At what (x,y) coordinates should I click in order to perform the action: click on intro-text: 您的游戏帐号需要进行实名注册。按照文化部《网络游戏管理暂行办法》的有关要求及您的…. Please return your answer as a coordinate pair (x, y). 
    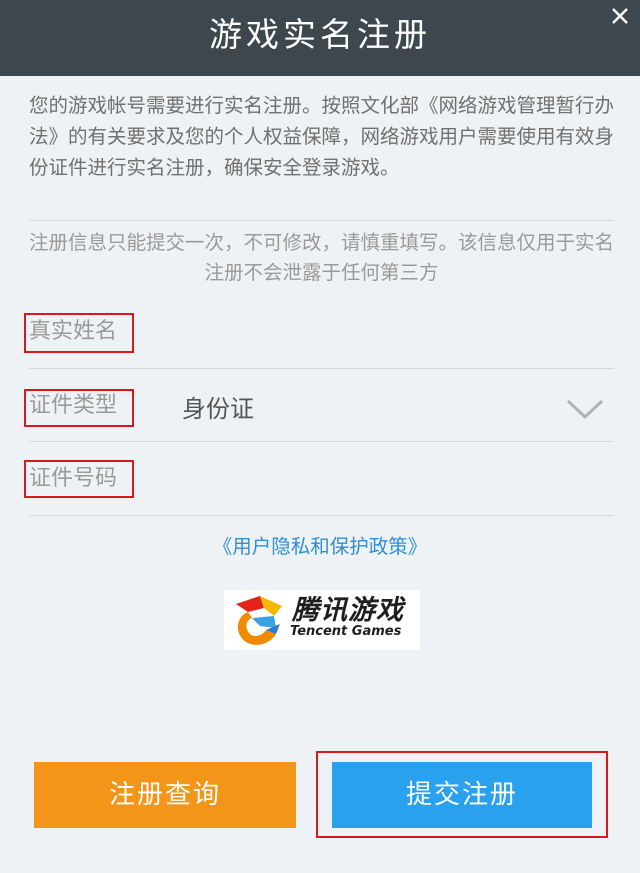
    Looking at the image, I should click on (322, 136).